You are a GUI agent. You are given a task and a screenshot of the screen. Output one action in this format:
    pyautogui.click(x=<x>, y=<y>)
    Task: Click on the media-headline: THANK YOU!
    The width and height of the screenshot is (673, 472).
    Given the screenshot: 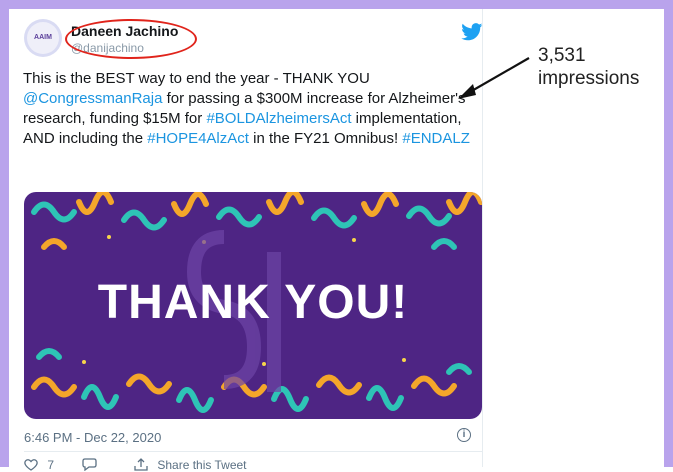 What is the action you would take?
    pyautogui.click(x=253, y=302)
    